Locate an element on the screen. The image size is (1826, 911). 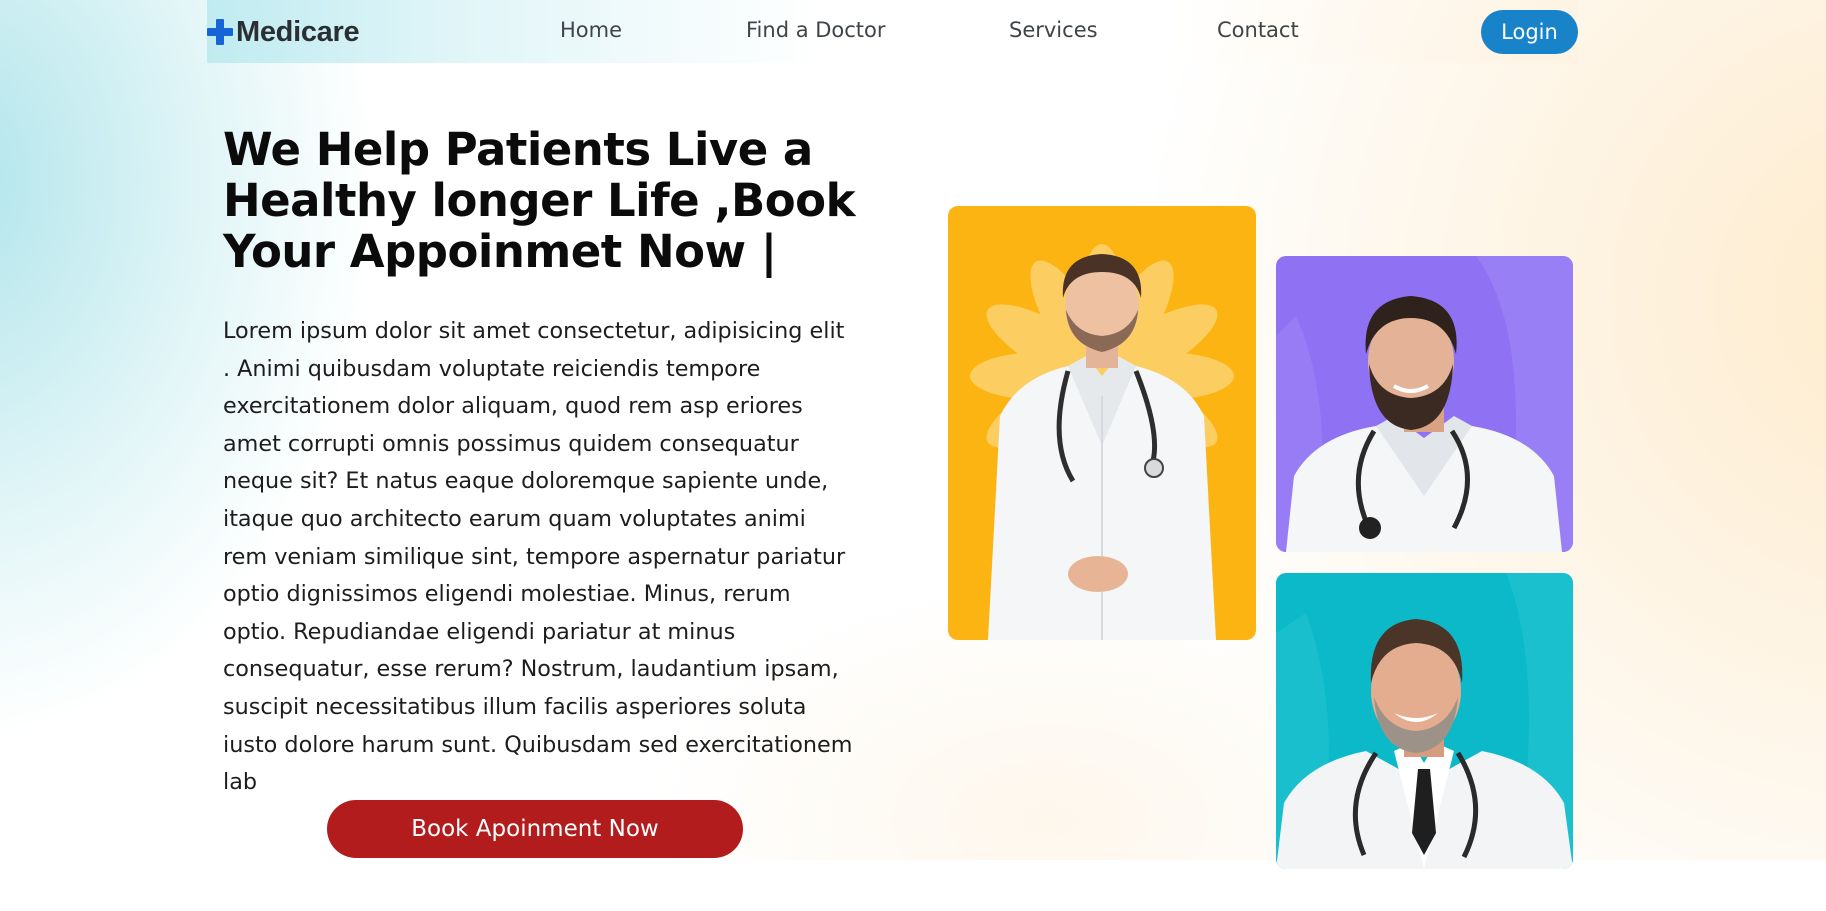
doctor-illustration-standing is located at coordinates (1102, 442).